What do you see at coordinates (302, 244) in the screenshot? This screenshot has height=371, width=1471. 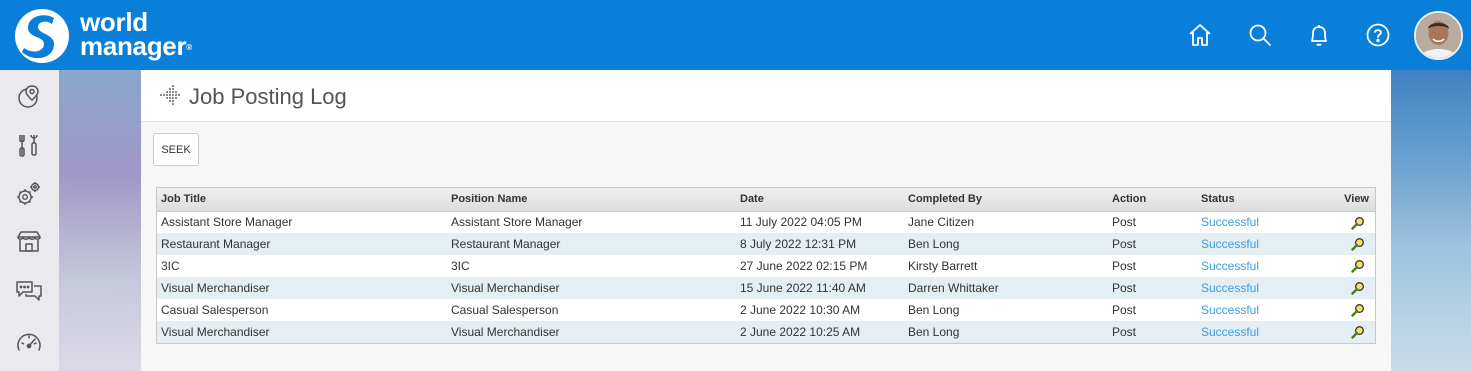 I see `cell-job-title: Restaurant Manager` at bounding box center [302, 244].